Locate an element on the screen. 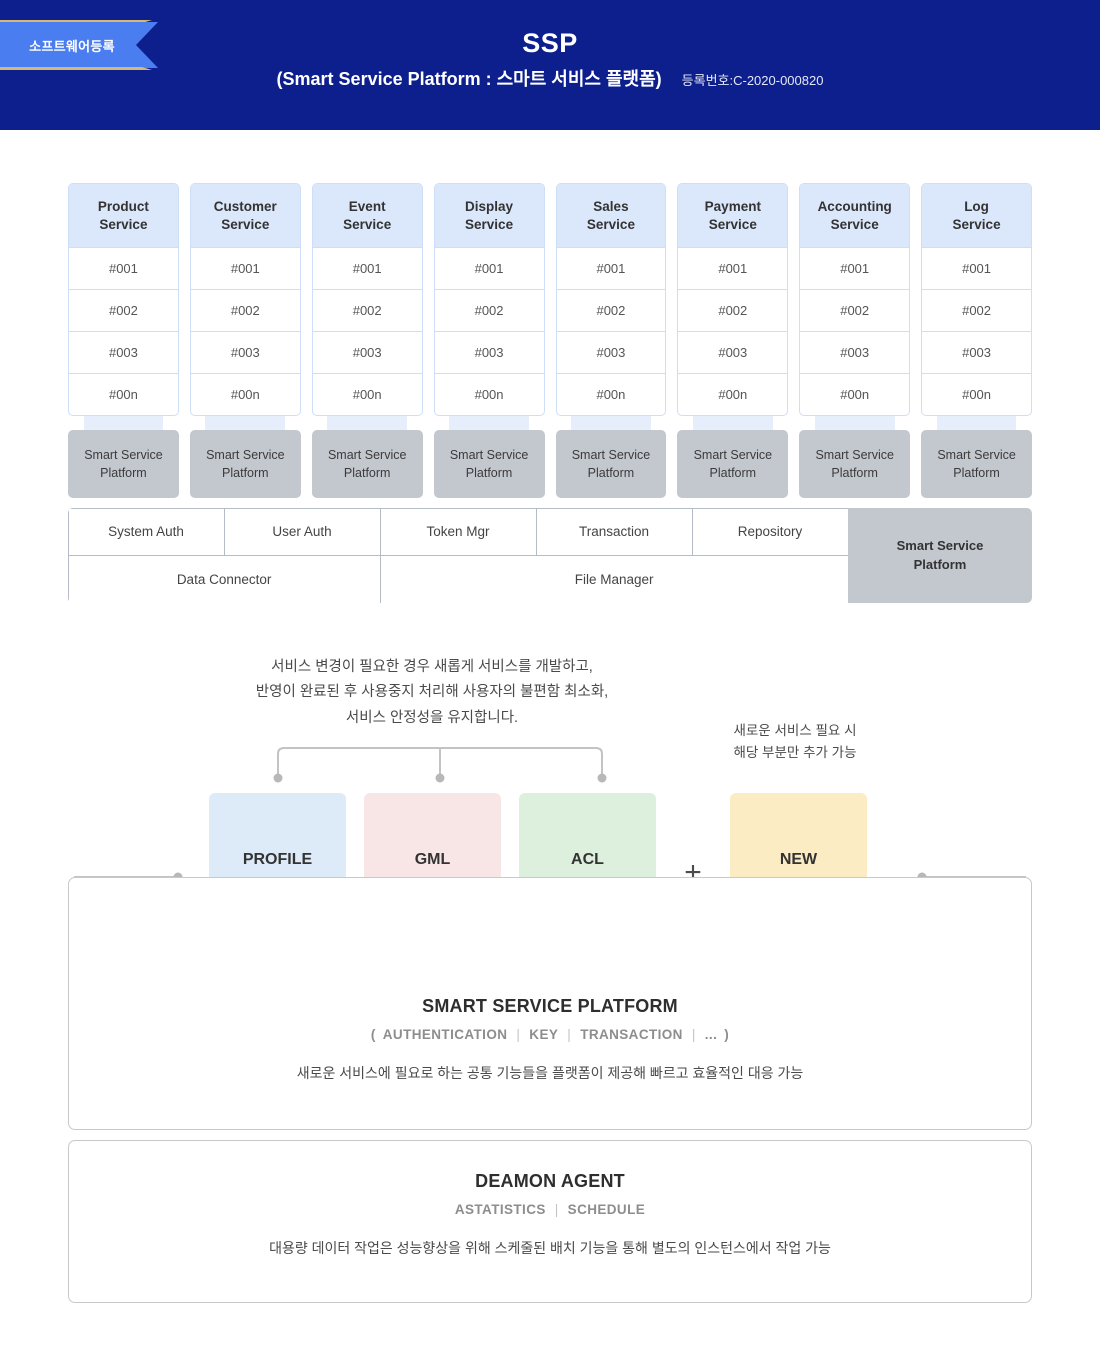 This screenshot has width=1100, height=1366. ssp-panel-tags: (AUTHENTICATION | KEY | TRANSACTION |...) is located at coordinates (550, 1034).